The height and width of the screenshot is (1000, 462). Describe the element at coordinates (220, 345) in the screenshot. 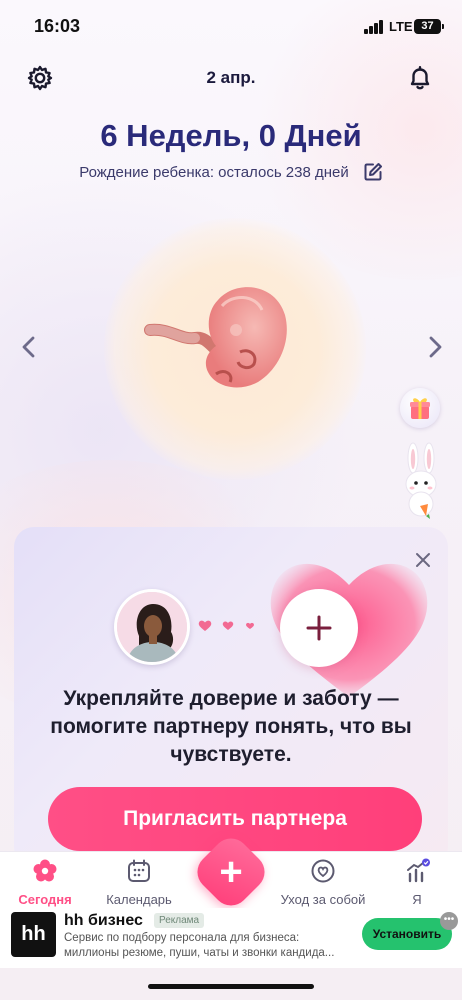

I see `embryo-illustration` at that location.